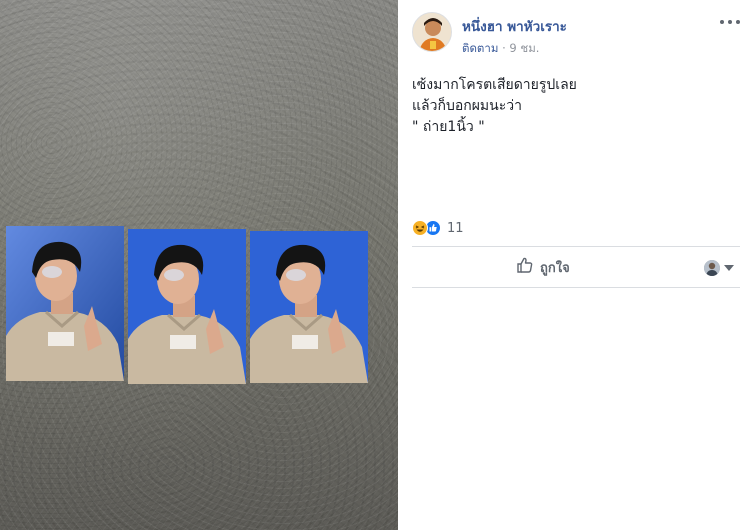 The height and width of the screenshot is (530, 754). Describe the element at coordinates (514, 26) in the screenshot. I see `author-name-link: หนึ่งฮา พาหัวเราะ` at that location.